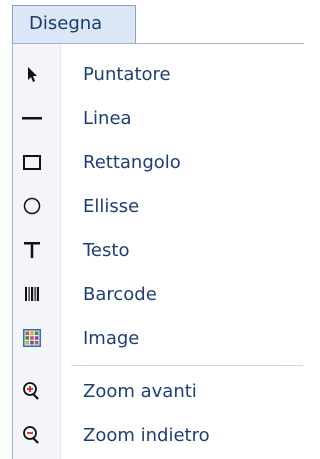 This screenshot has width=320, height=459. What do you see at coordinates (32, 74) in the screenshot?
I see `pointer-icon` at bounding box center [32, 74].